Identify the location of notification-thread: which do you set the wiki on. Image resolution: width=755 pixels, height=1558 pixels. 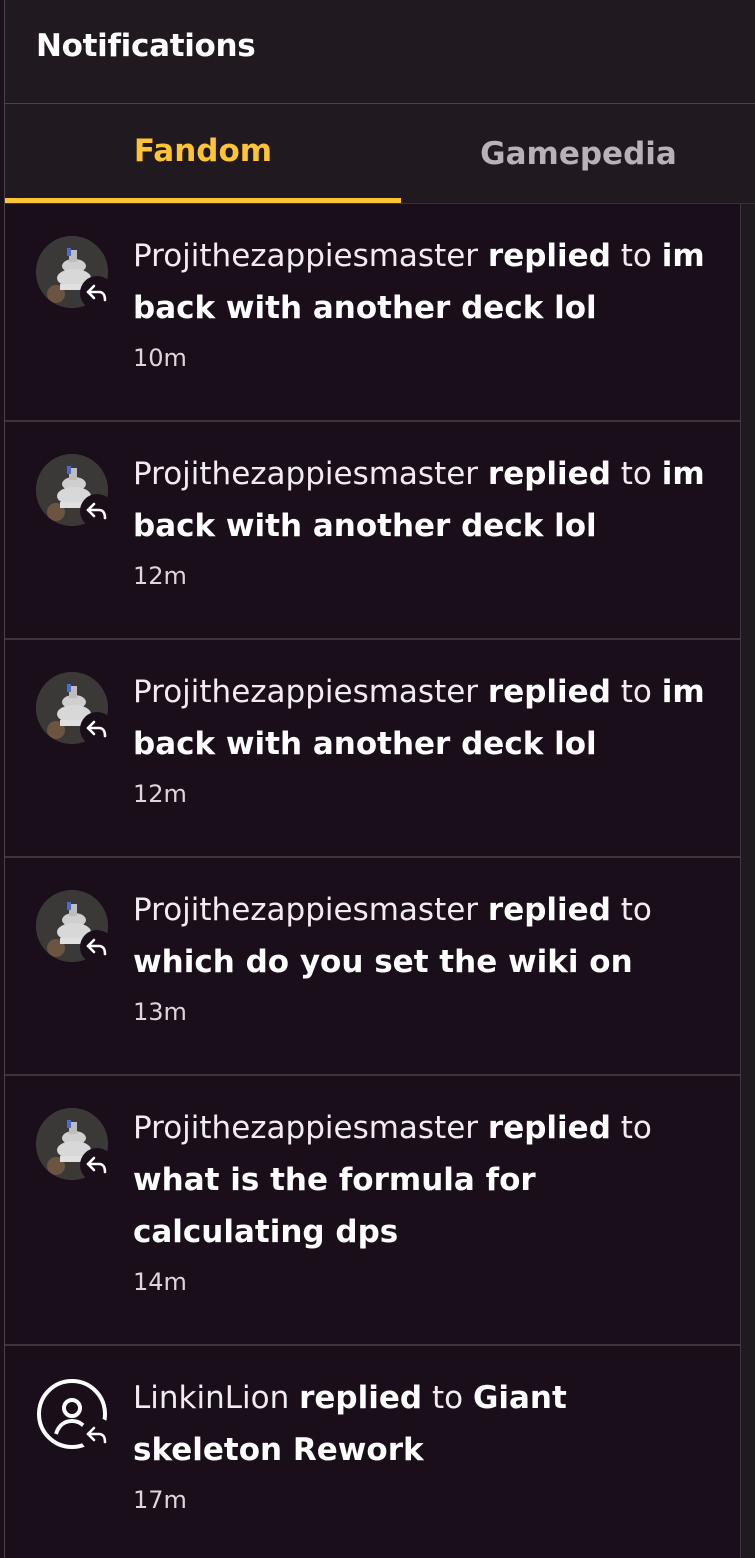
(383, 962).